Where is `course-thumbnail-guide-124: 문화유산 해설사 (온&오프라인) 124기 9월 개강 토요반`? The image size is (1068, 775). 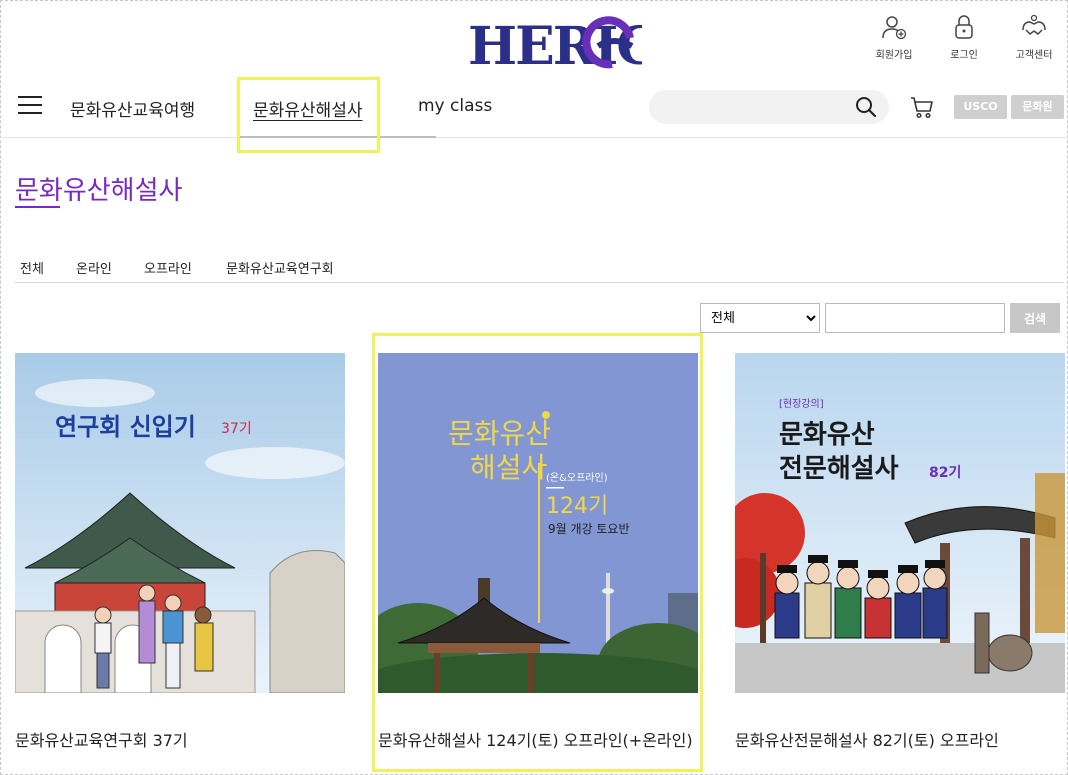
course-thumbnail-guide-124: 문화유산 해설사 (온&오프라인) 124기 9월 개강 토요반 is located at coordinates (538, 523).